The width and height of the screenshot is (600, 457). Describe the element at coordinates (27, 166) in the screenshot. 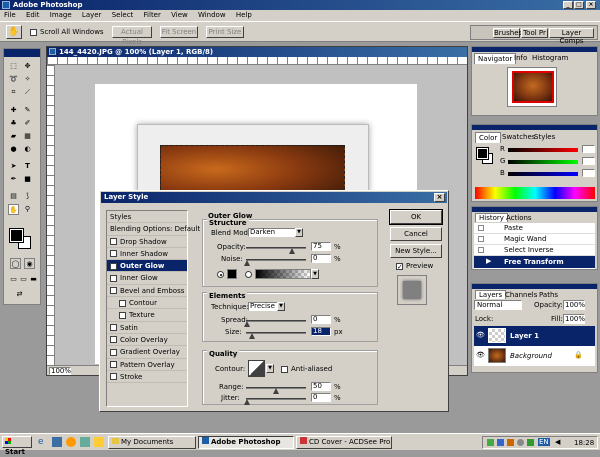

I see `type-tool-icon: T` at that location.